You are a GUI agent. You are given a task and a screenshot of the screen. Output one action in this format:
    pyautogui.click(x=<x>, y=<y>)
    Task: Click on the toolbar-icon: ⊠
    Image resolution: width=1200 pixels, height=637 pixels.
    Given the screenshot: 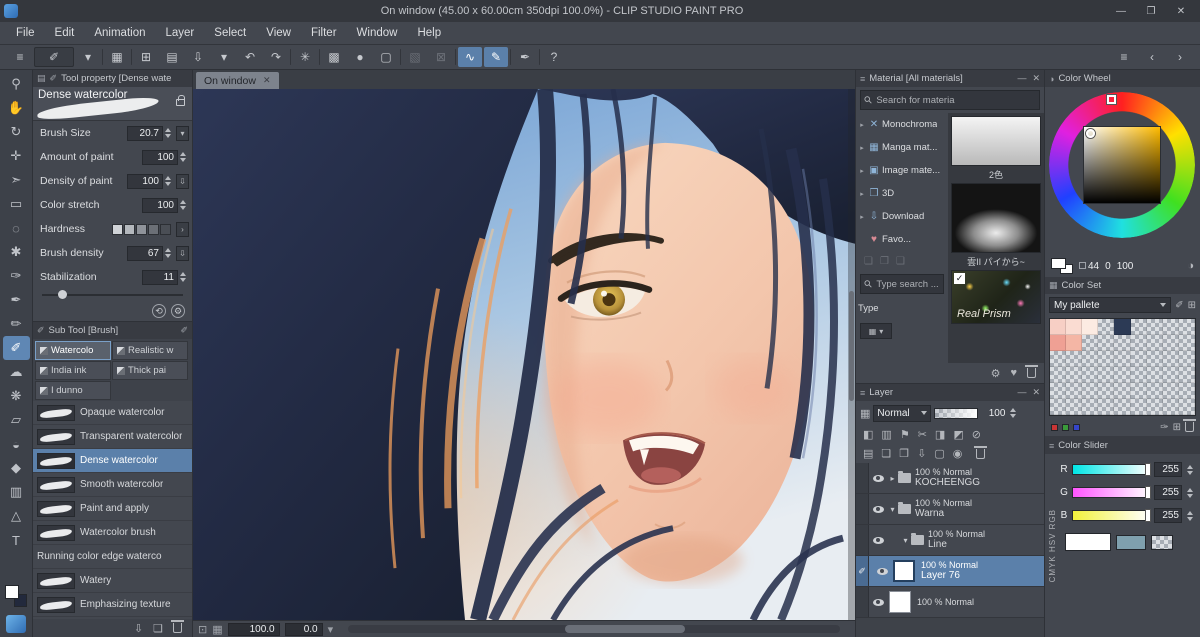 What is the action you would take?
    pyautogui.click(x=441, y=57)
    